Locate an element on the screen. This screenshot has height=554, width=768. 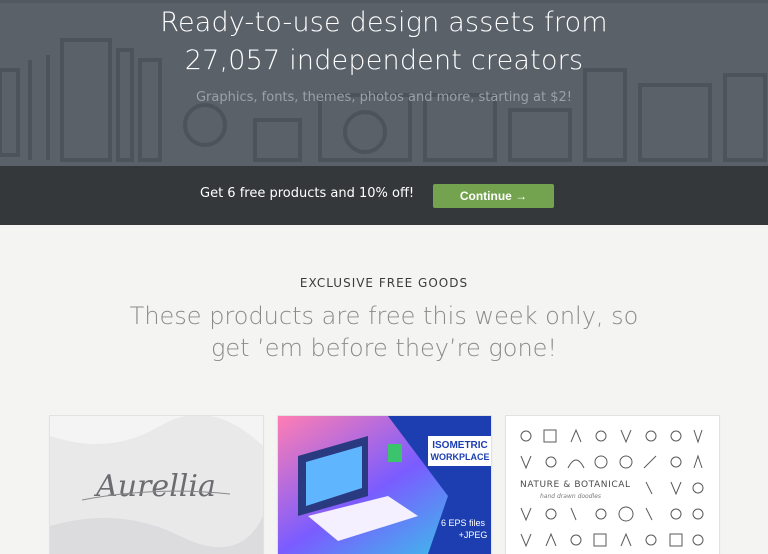
hero-title-line1: Ready-to-use design assets from is located at coordinates (384, 22).